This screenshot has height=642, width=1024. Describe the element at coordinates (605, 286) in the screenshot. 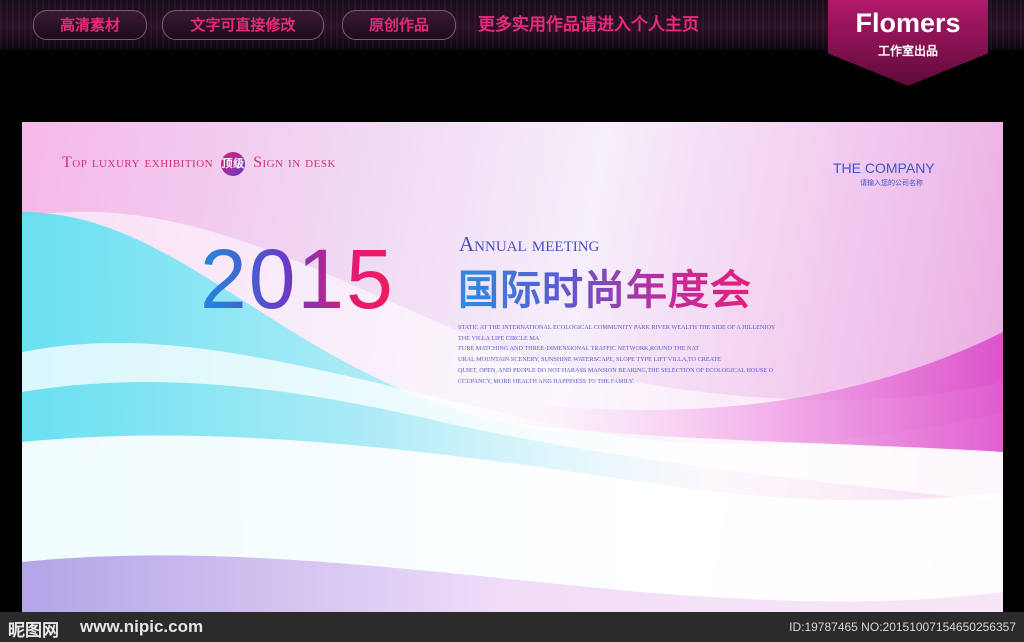

I see `event-title: 国际时尚年度会` at that location.